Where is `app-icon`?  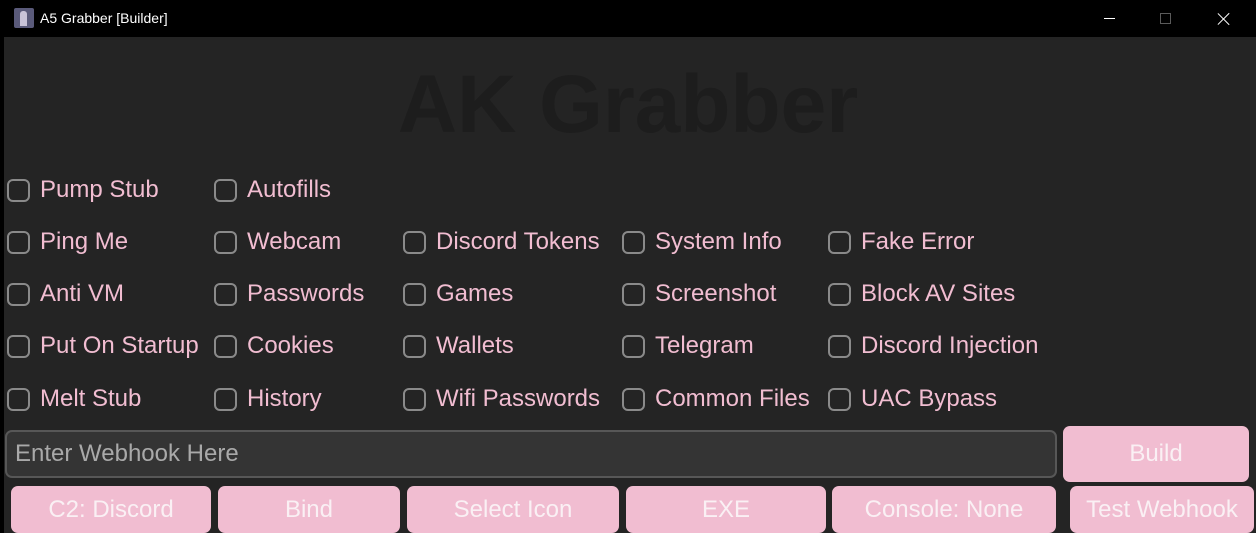 app-icon is located at coordinates (24, 18).